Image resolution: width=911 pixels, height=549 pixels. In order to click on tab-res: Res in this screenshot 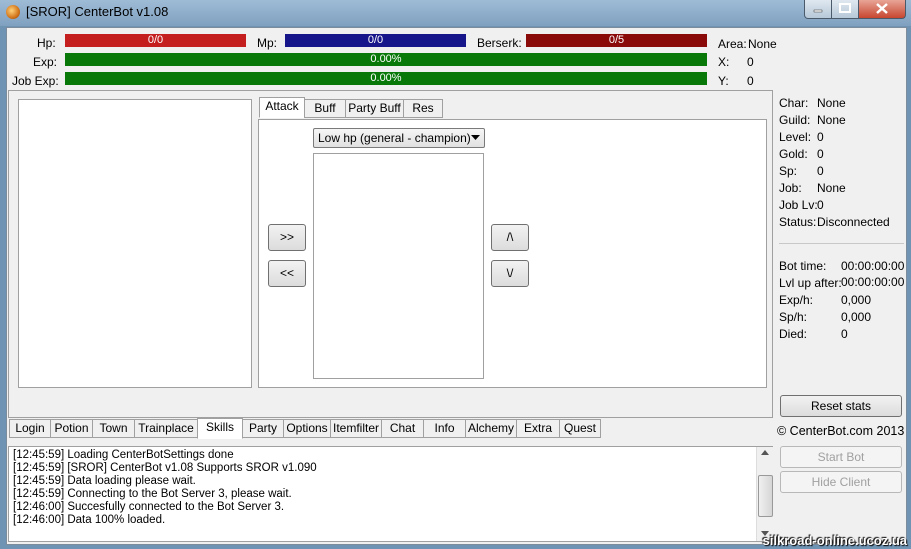, I will do `click(423, 108)`.